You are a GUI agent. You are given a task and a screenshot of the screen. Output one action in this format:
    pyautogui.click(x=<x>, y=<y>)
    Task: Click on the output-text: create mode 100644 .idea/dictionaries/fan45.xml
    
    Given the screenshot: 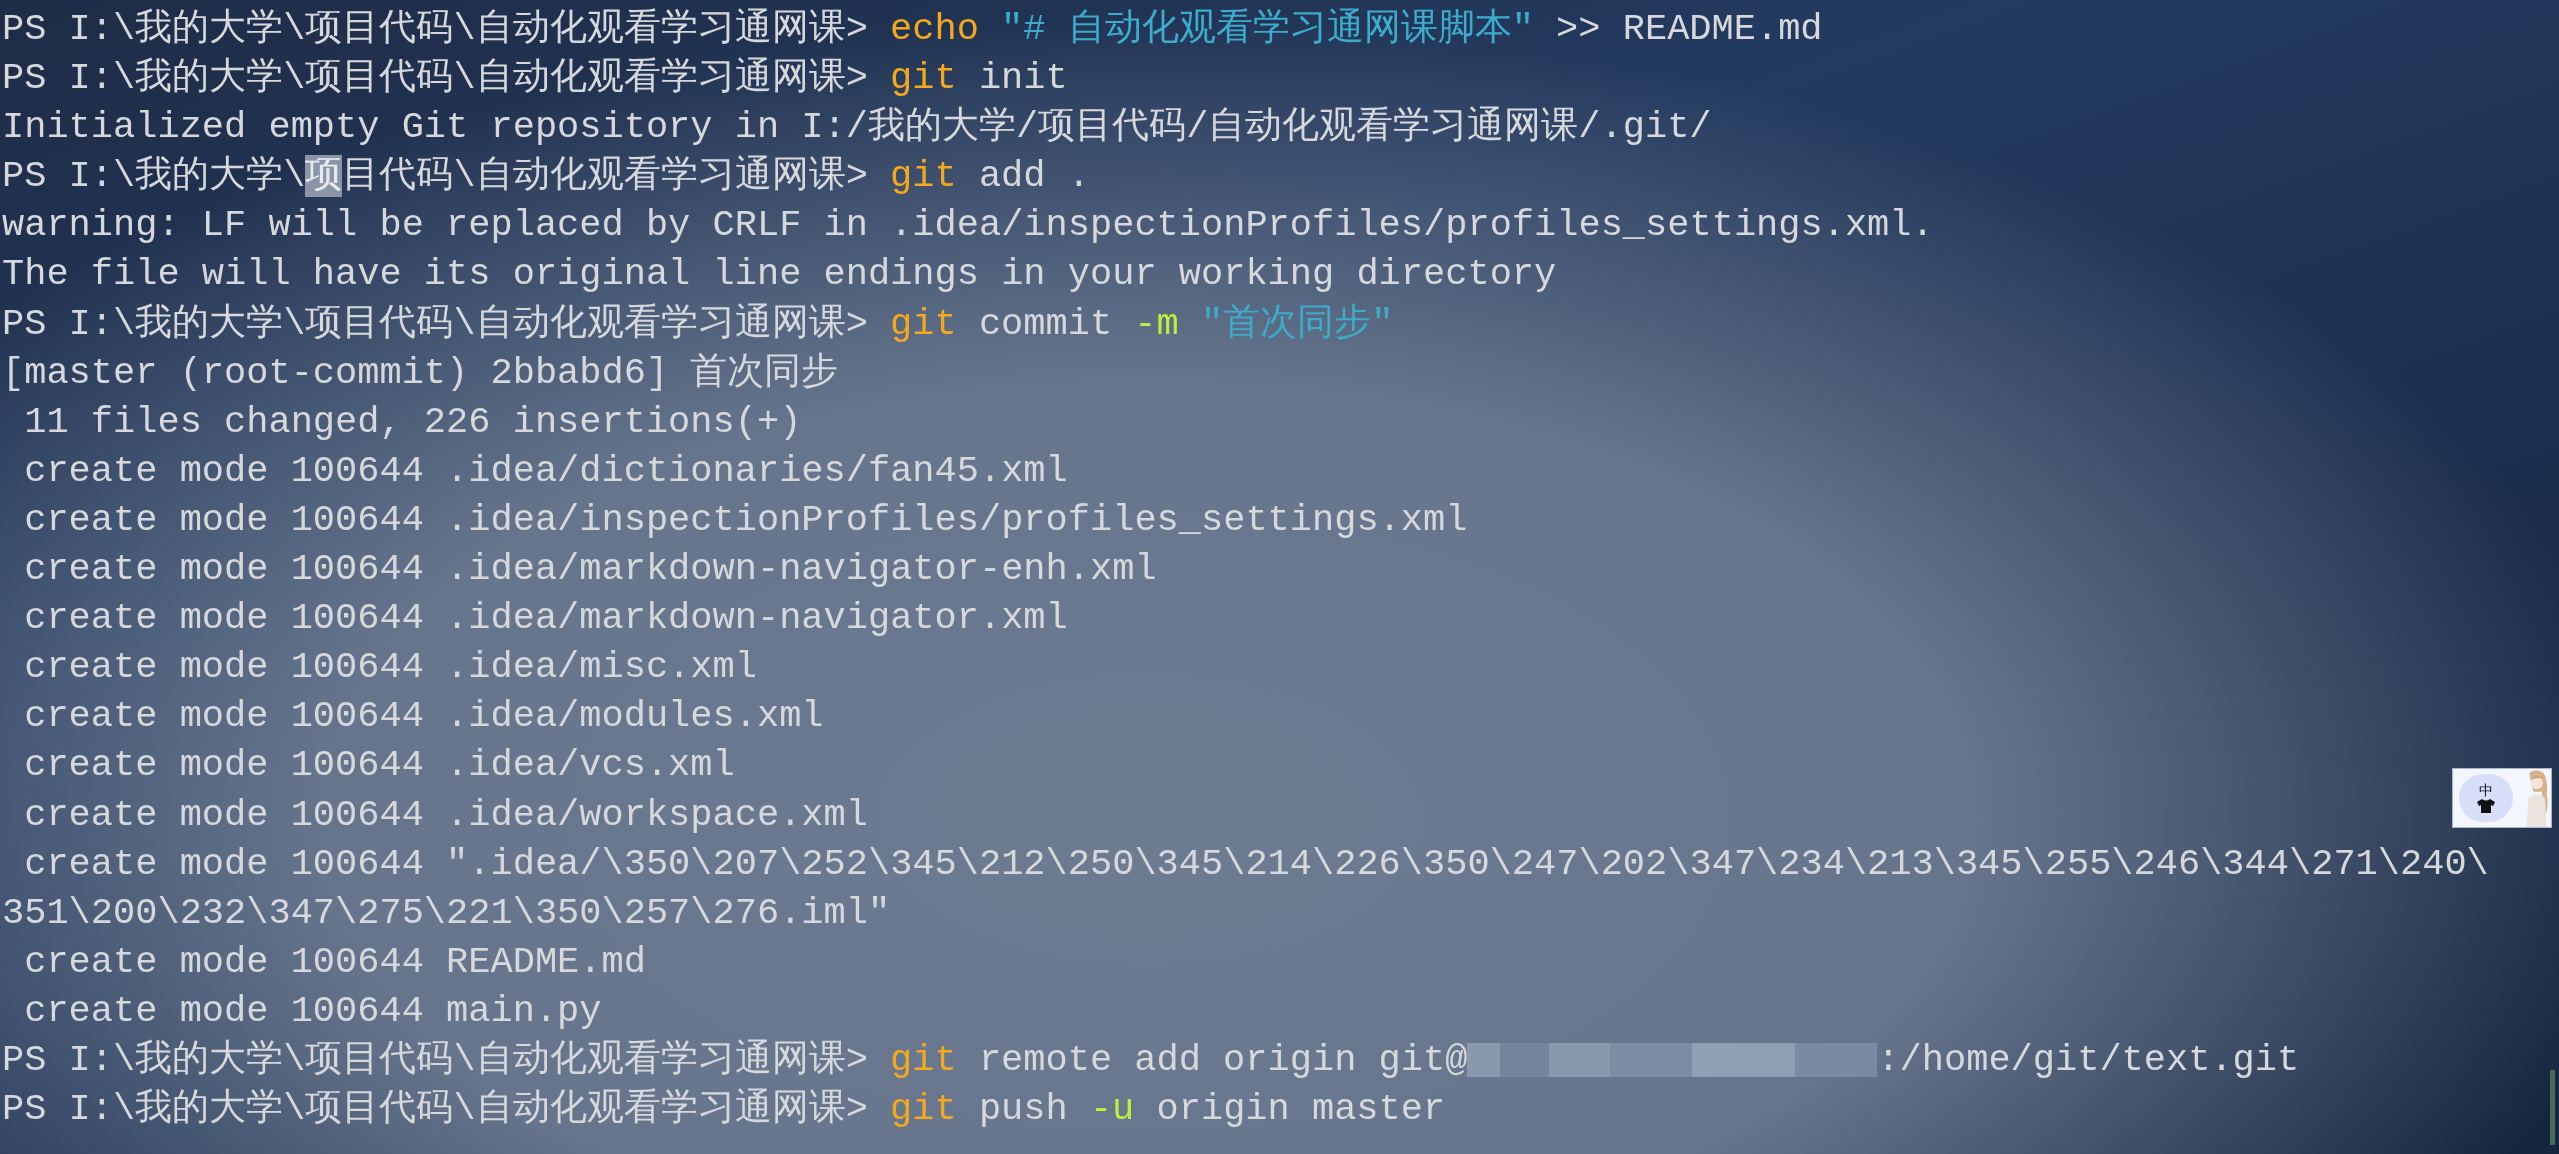 What is the action you would take?
    pyautogui.click(x=545, y=470)
    